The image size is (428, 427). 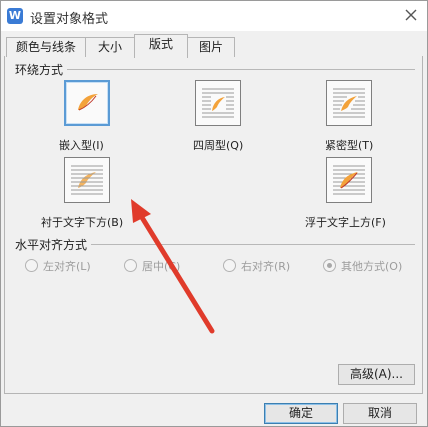 I want to click on tab-picture: 图片, so click(x=211, y=47).